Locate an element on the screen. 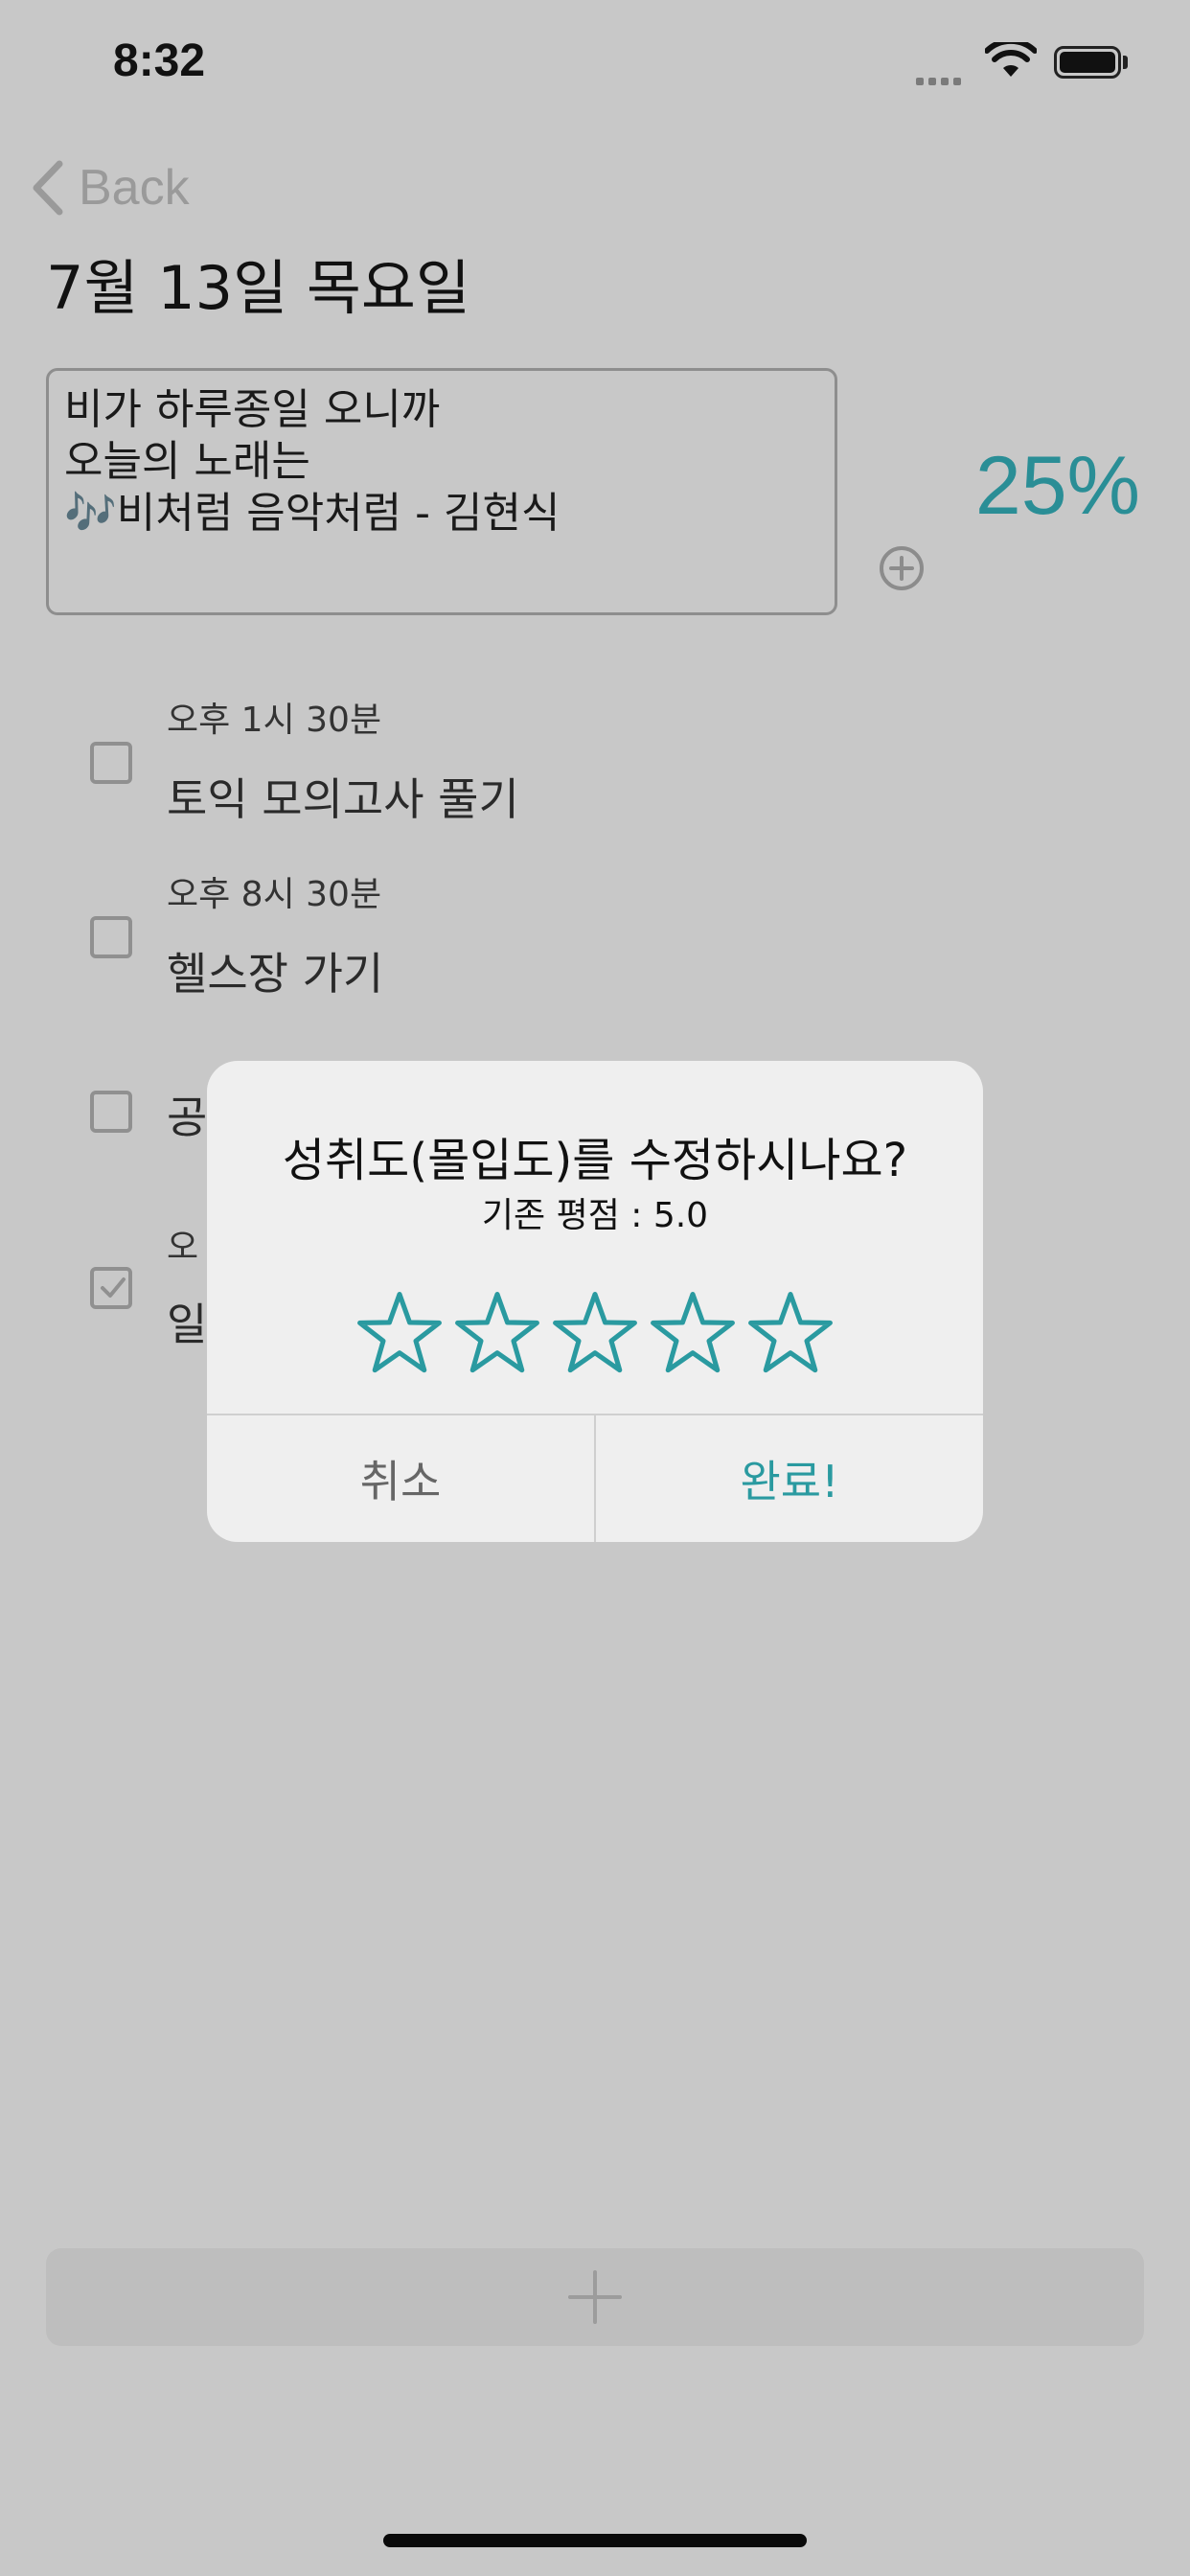 The width and height of the screenshot is (1190, 2576). alert-title: 성취도(몰입도)를 수정하시나요? is located at coordinates (595, 1160).